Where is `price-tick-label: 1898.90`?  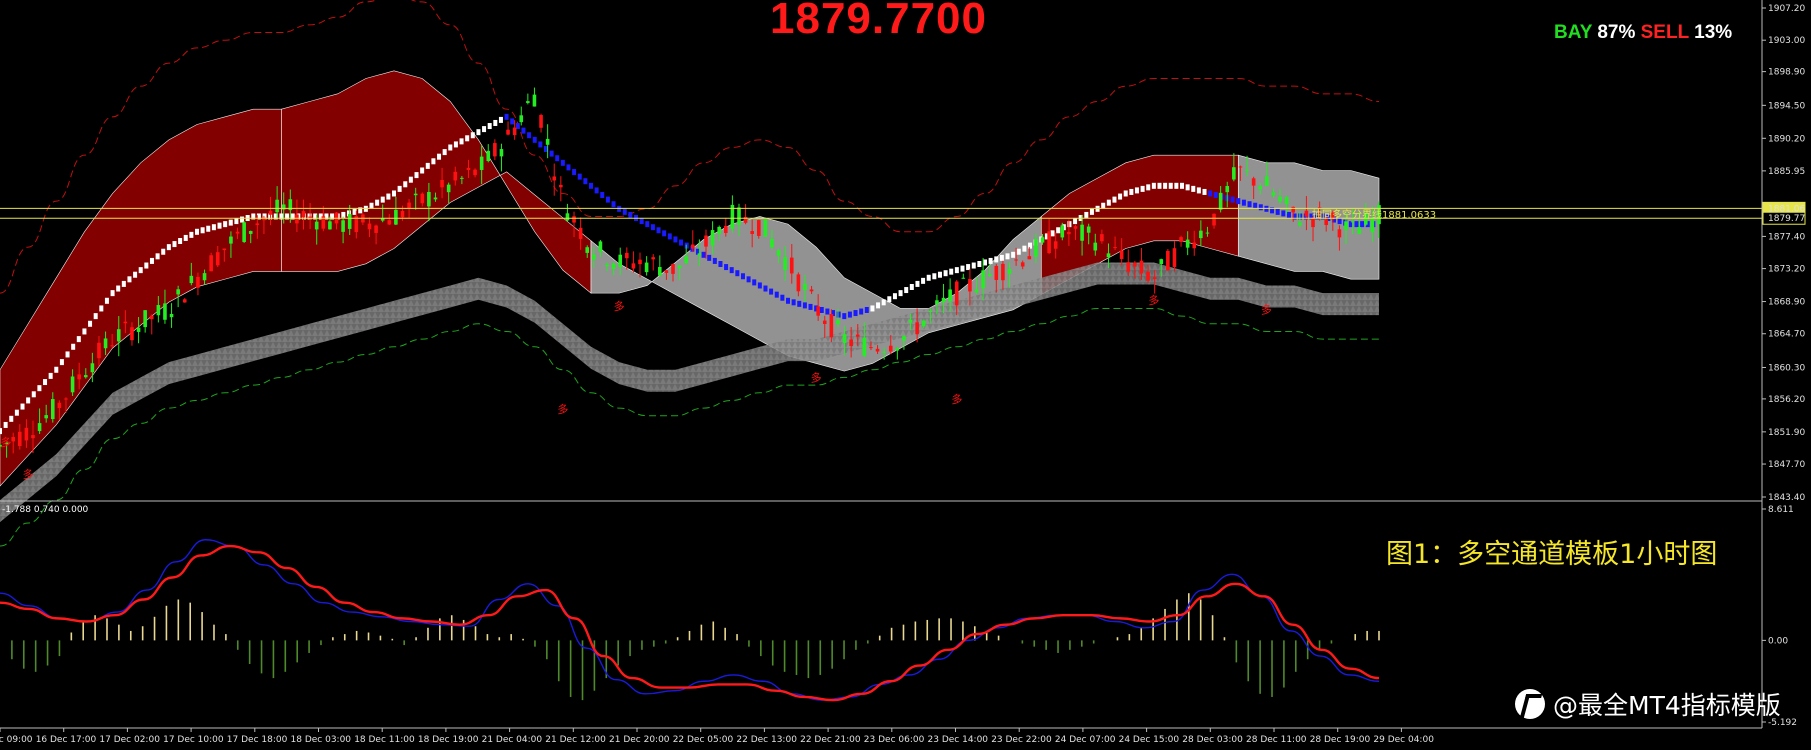
price-tick-label: 1898.90 is located at coordinates (1786, 73).